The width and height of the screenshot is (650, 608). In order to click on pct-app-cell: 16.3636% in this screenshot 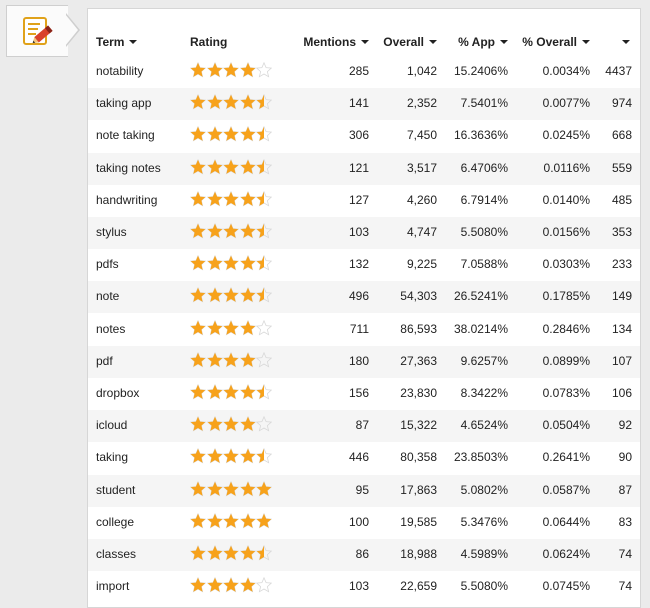, I will do `click(480, 135)`.